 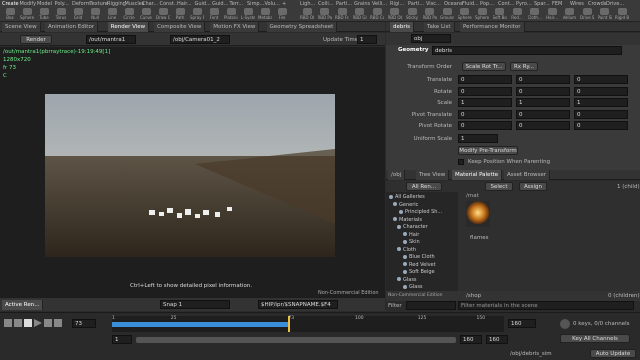 What do you see at coordinates (570, 15) in the screenshot?
I see `shelf-tool-rbd: Vellum Brush` at bounding box center [570, 15].